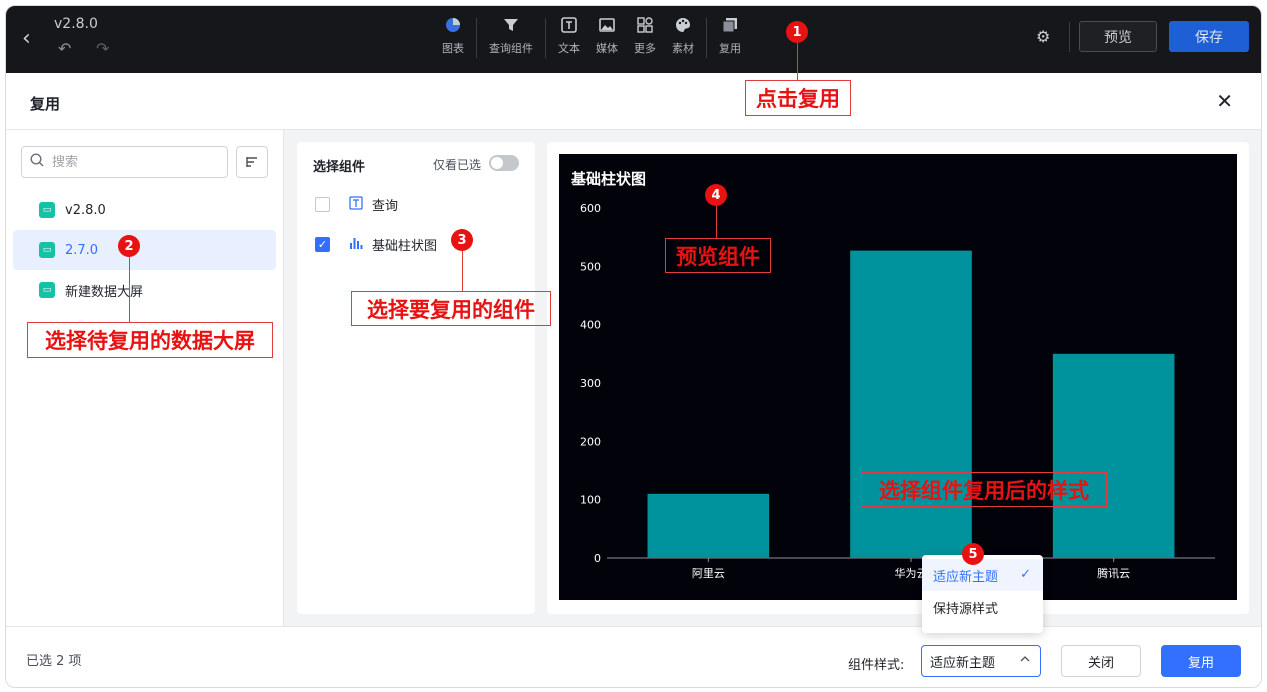 This screenshot has width=1267, height=692. What do you see at coordinates (26, 38) in the screenshot?
I see `back-arrow-icon: ‹` at bounding box center [26, 38].